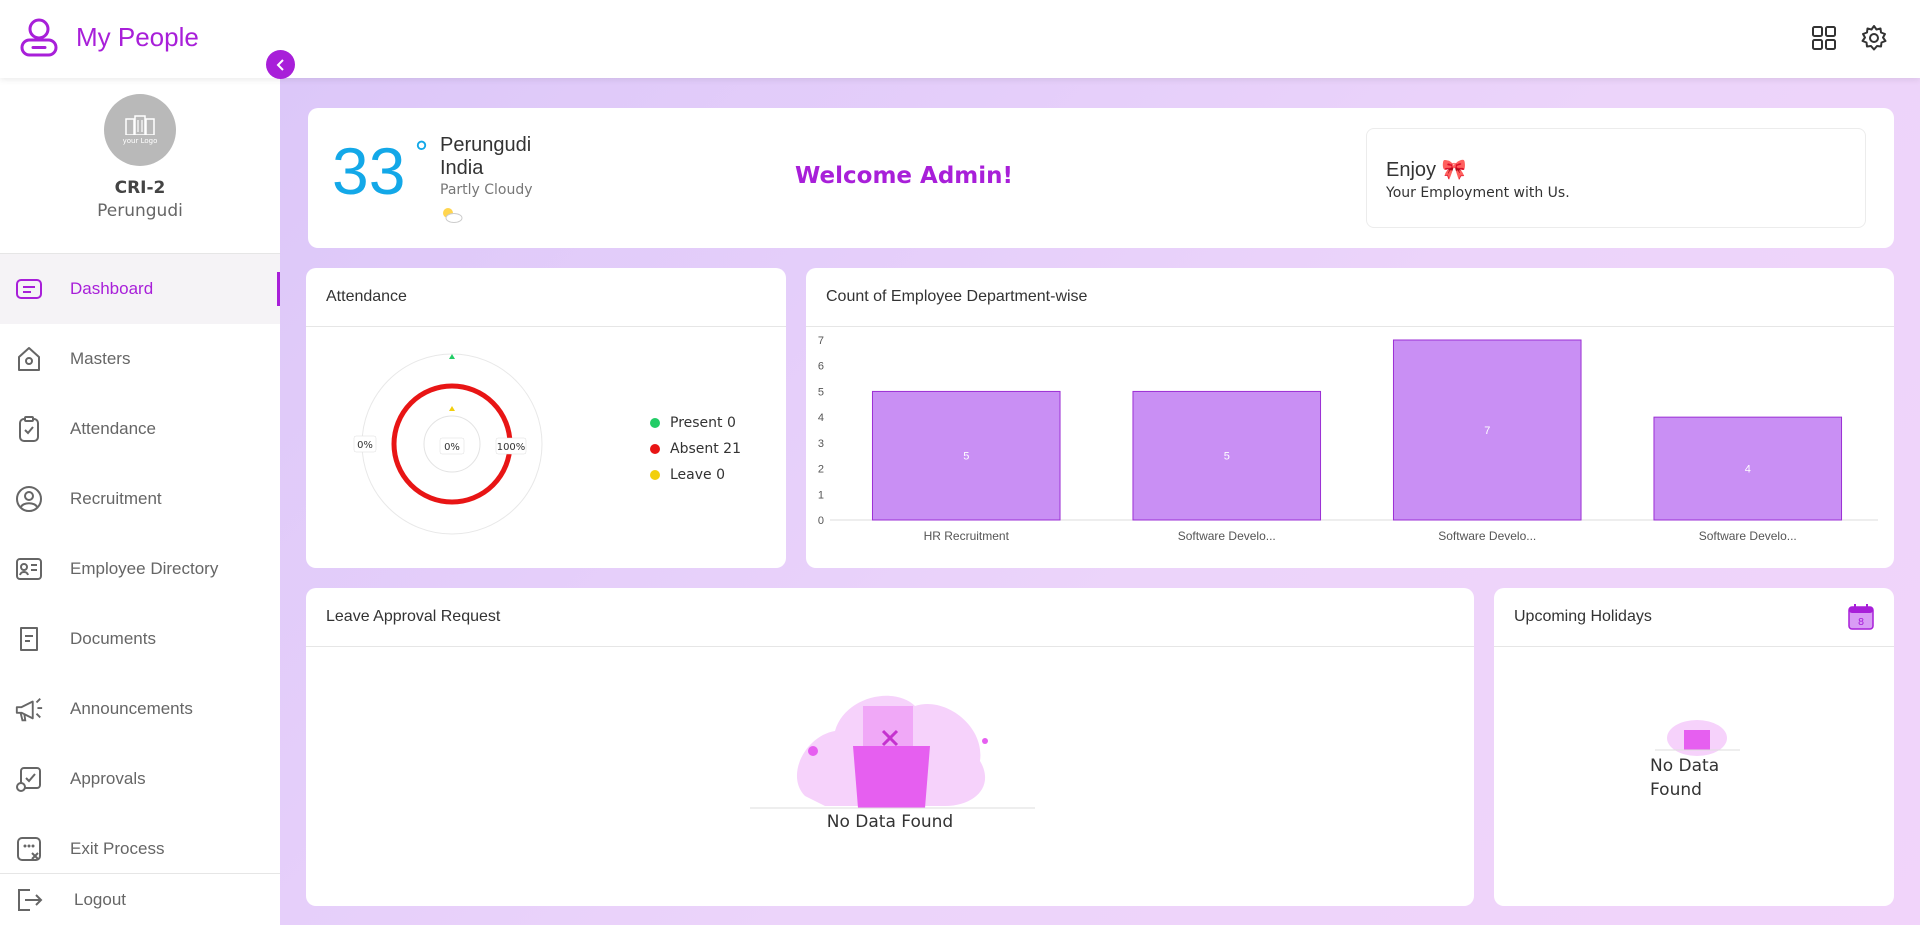 This screenshot has height=925, width=1920. What do you see at coordinates (821, 392) in the screenshot?
I see `y-tick-label: 5` at bounding box center [821, 392].